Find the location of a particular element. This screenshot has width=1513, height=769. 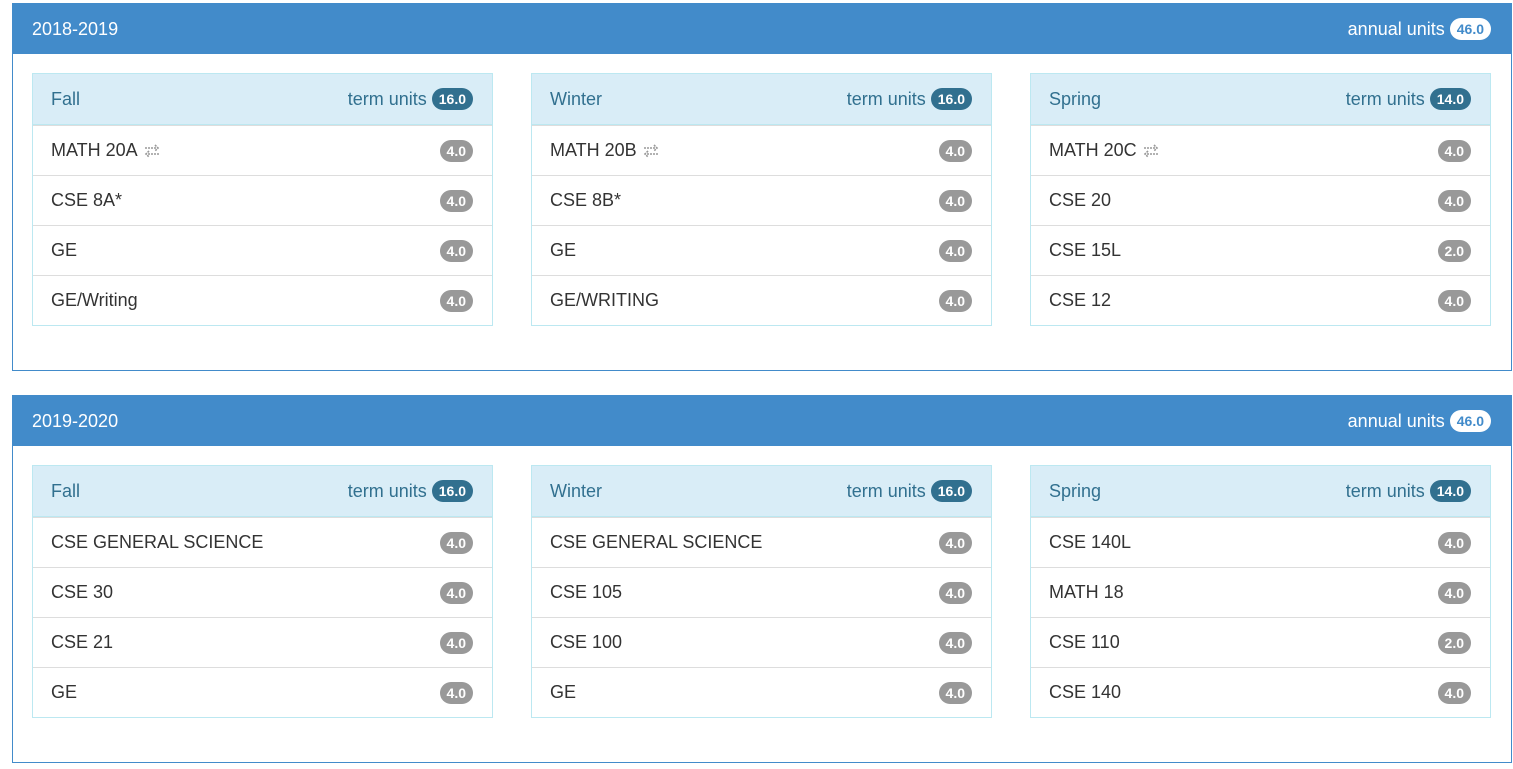

course-name: CSE 15L is located at coordinates (1085, 250).